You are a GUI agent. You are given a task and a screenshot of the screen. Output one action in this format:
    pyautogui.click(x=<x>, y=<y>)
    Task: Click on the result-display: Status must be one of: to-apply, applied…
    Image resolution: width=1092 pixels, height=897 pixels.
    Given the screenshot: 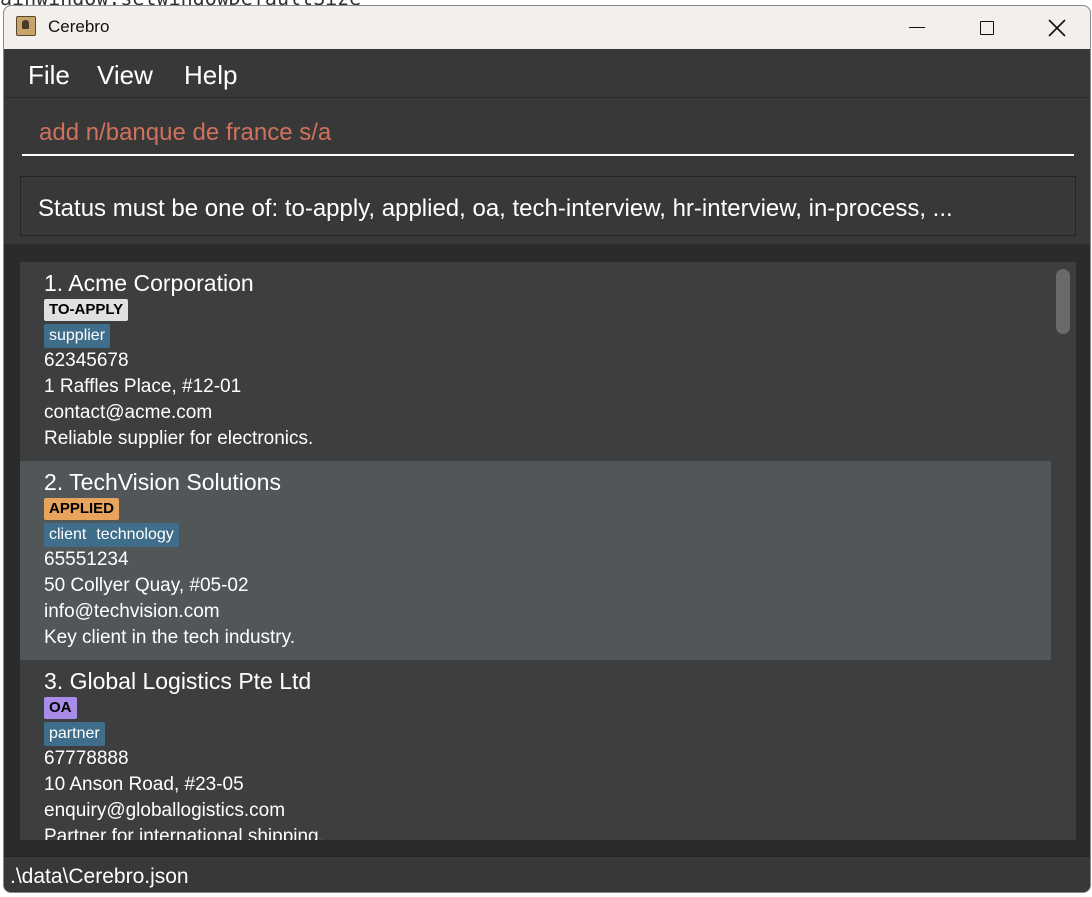 What is the action you would take?
    pyautogui.click(x=548, y=206)
    